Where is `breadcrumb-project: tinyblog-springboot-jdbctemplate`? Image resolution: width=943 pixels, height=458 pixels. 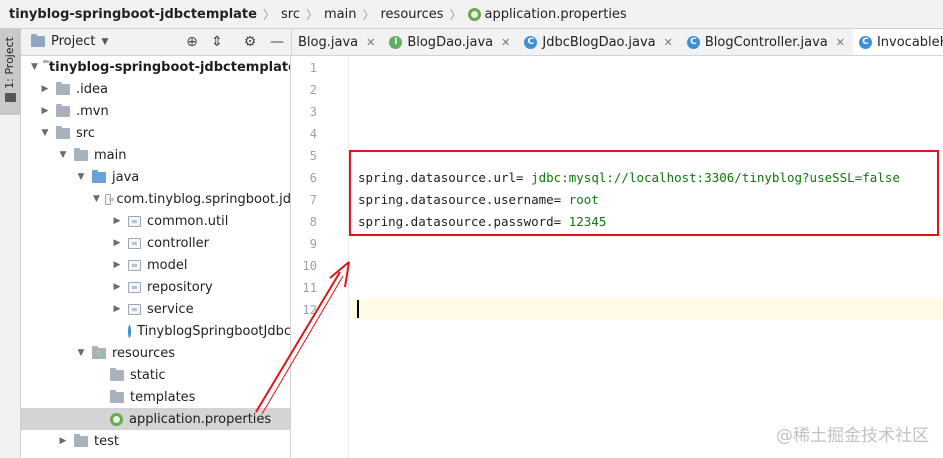 breadcrumb-project: tinyblog-springboot-jdbctemplate is located at coordinates (133, 14).